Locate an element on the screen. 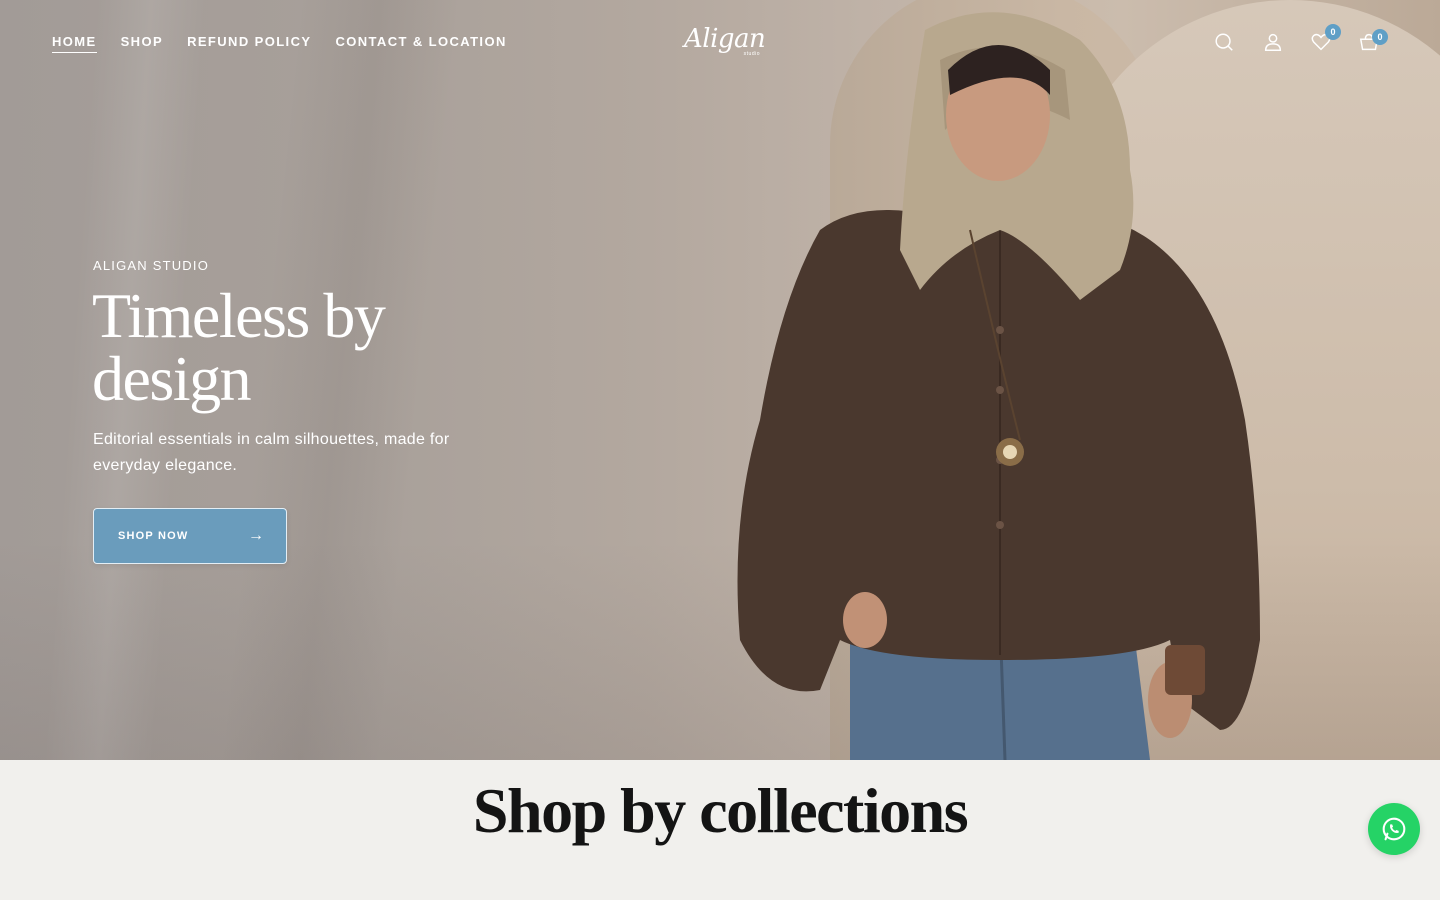 Image resolution: width=1440 pixels, height=900 pixels. nav-refund-policy: REFUND POLICY is located at coordinates (249, 43).